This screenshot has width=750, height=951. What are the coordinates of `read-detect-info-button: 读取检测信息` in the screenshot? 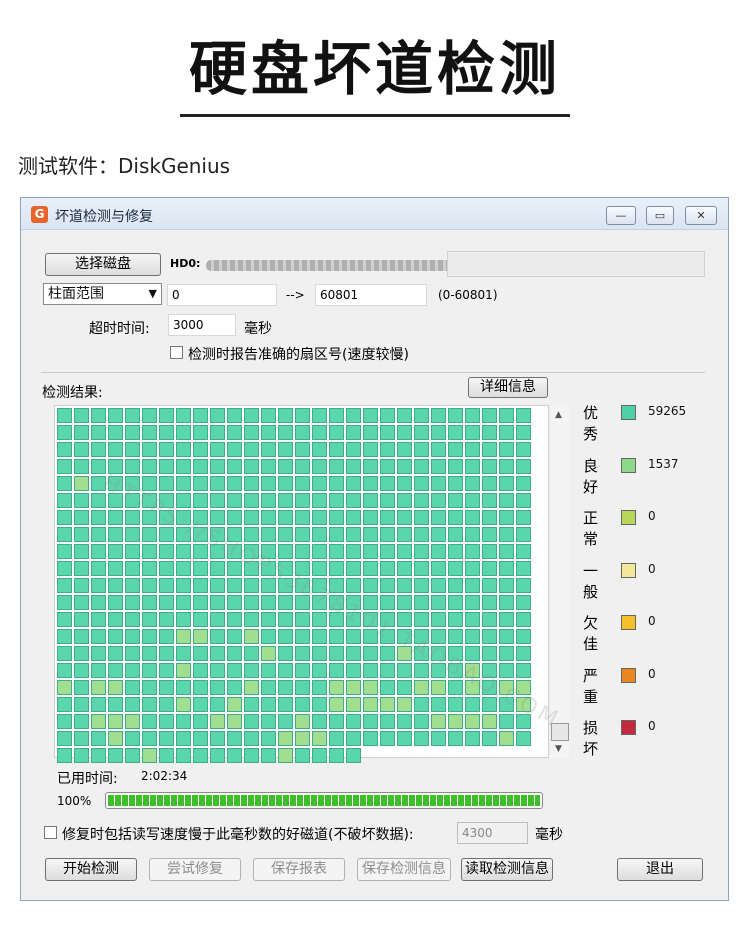 It's located at (507, 869).